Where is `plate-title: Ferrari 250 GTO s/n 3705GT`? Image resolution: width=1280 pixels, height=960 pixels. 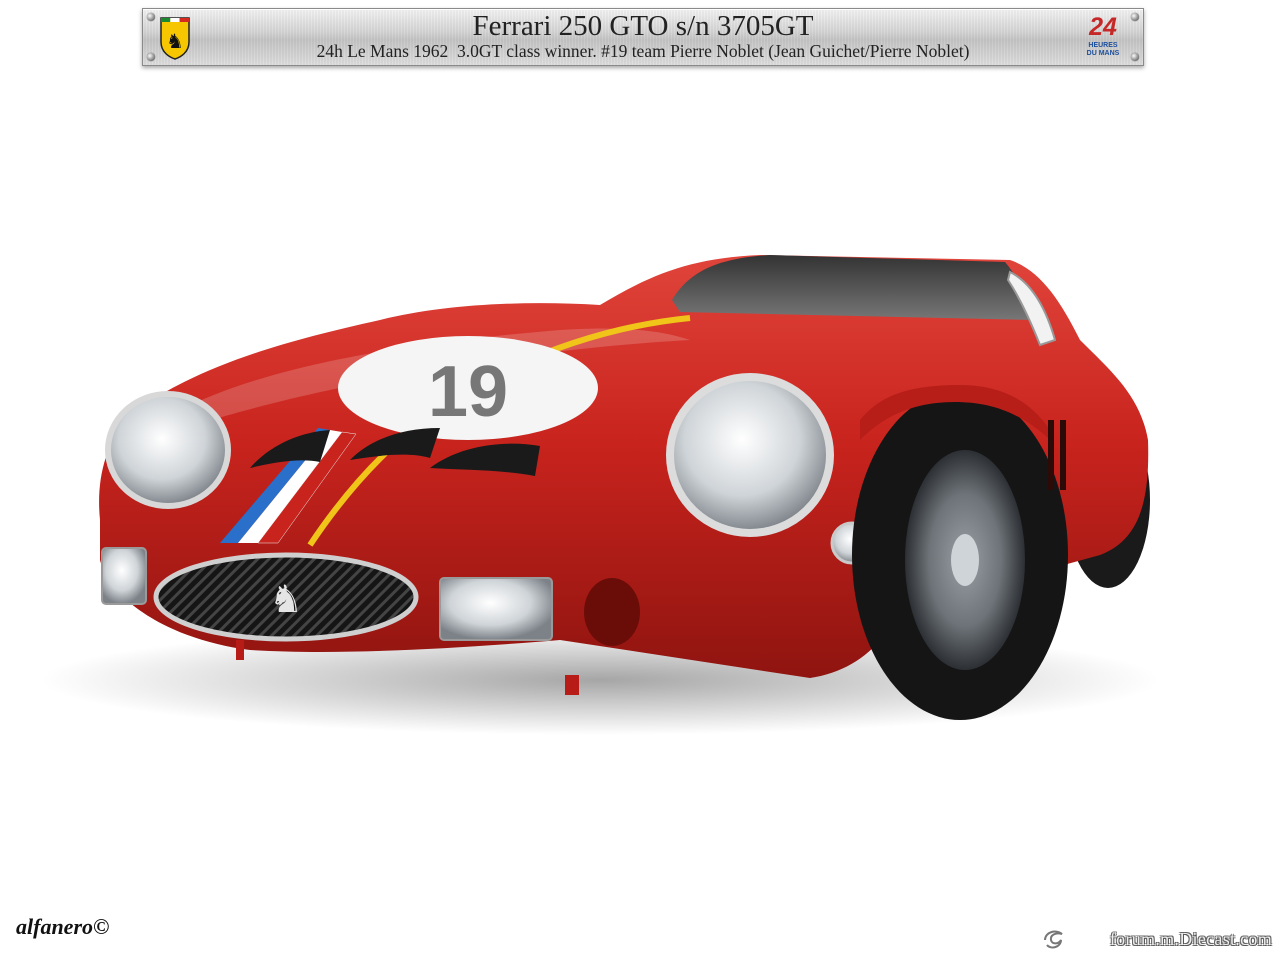 plate-title: Ferrari 250 GTO s/n 3705GT is located at coordinates (643, 26).